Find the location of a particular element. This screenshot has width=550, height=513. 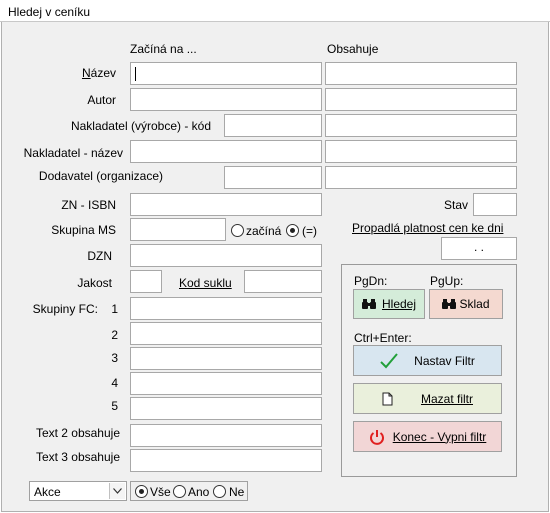

mazat-filtr-button: Mazat filtr is located at coordinates (427, 398).